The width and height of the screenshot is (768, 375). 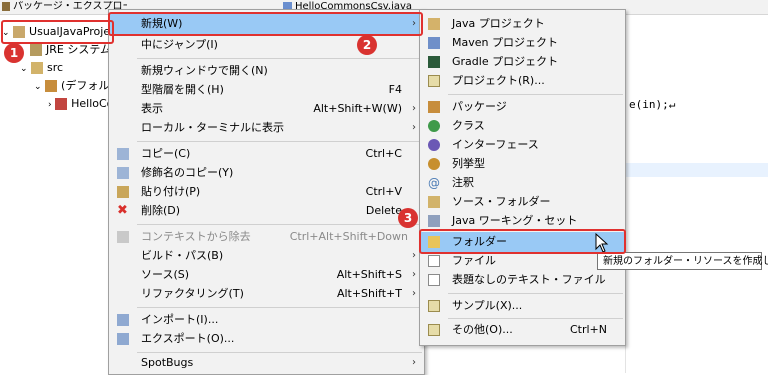 I want to click on submenu-item-gradle-project: Gradle プロジェクト, so click(x=522, y=62).